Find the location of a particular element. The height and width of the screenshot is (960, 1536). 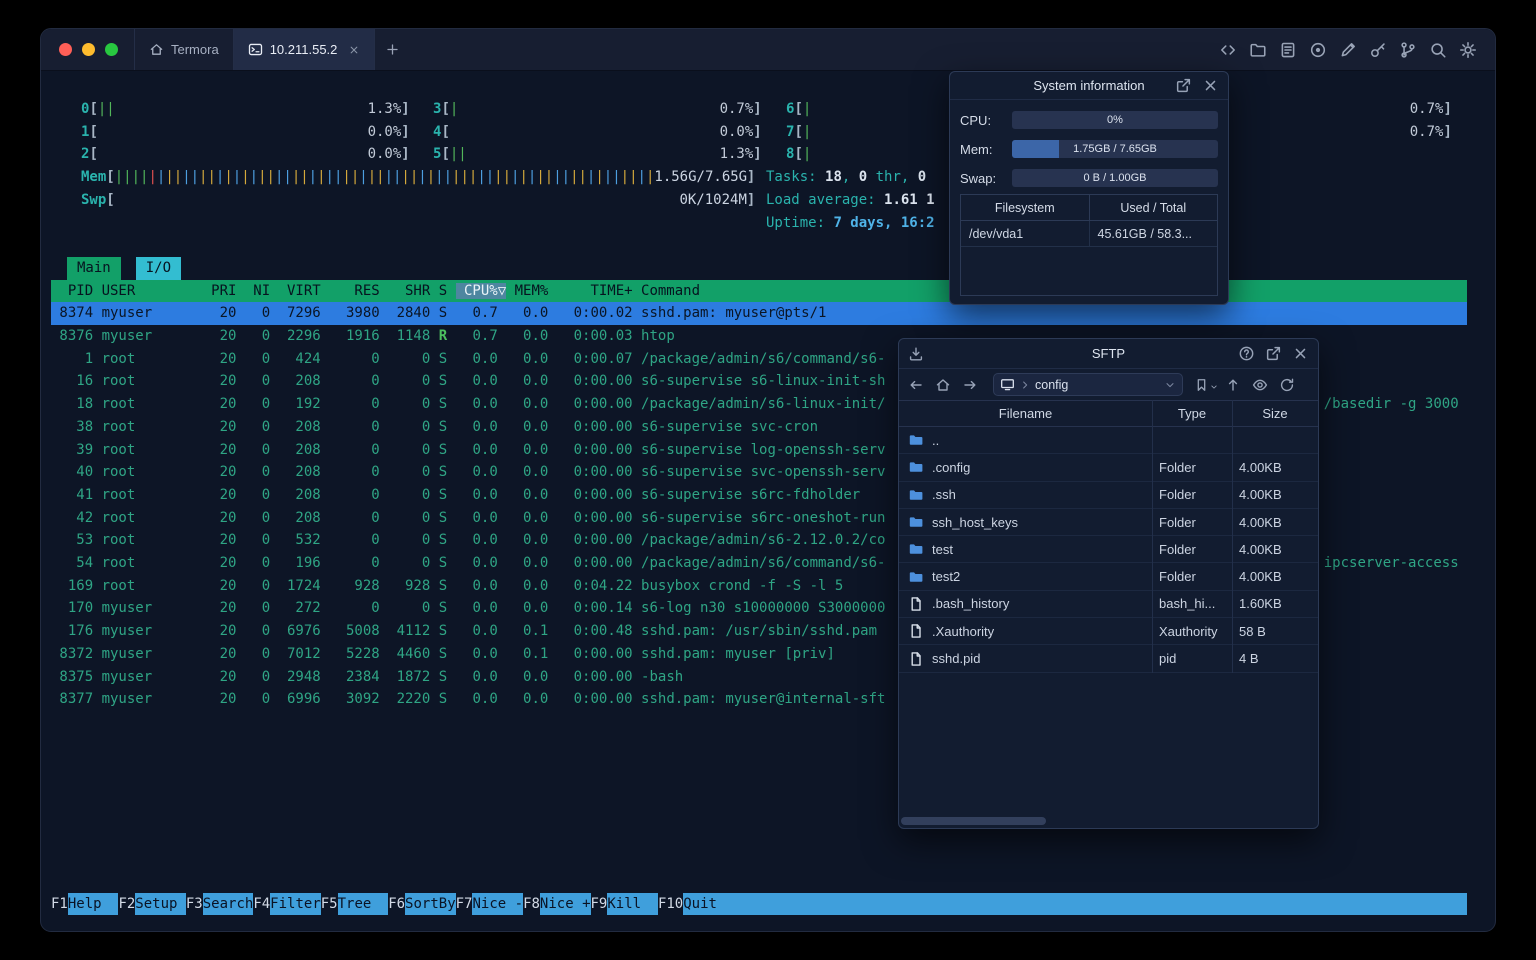

sftp-close-button is located at coordinates (1300, 353).